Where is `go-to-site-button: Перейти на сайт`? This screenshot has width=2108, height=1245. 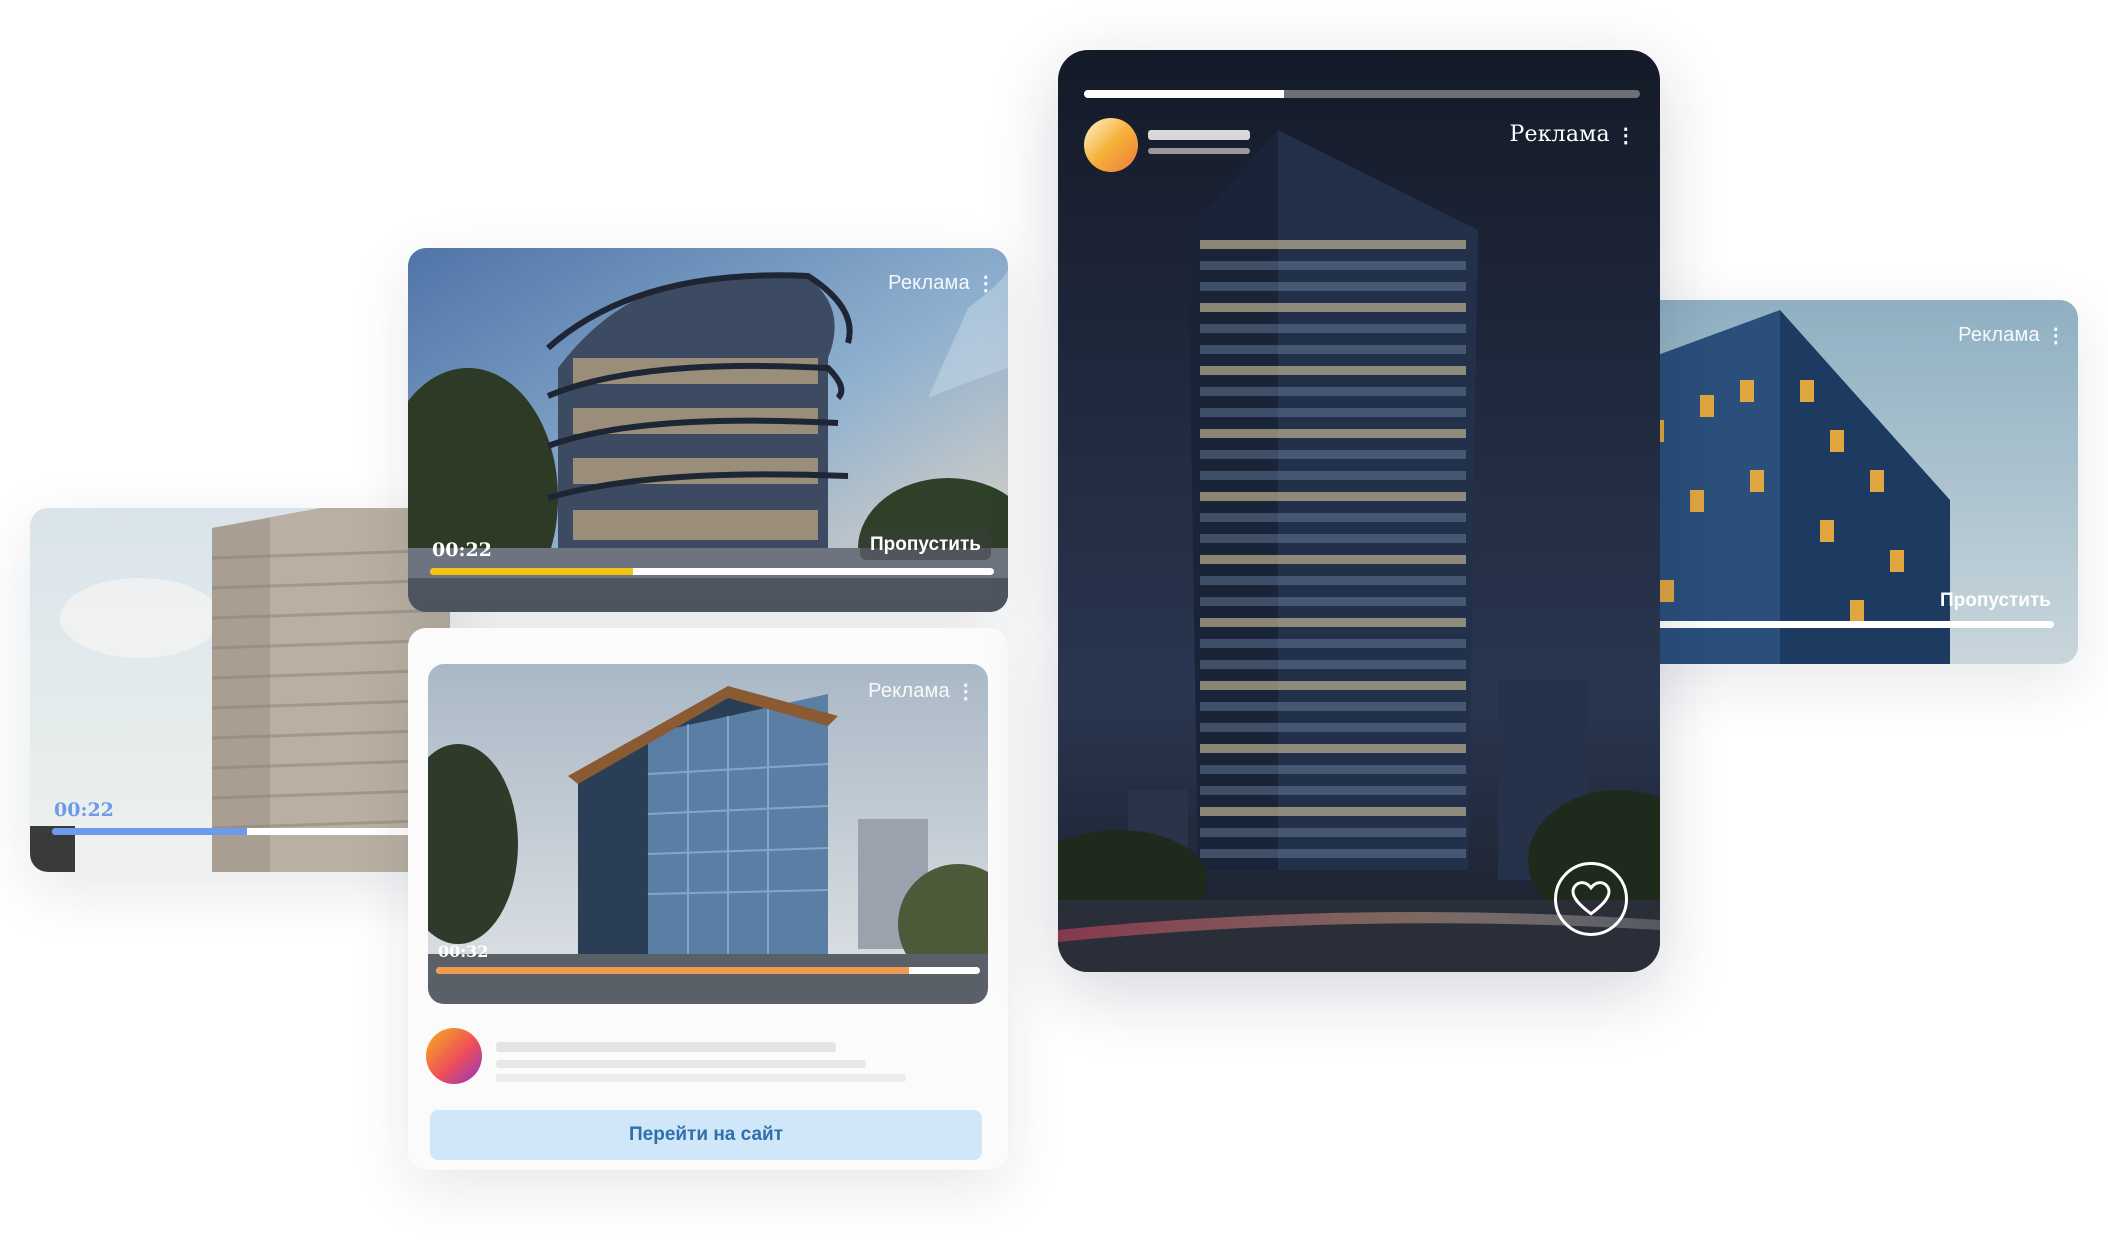 go-to-site-button: Перейти на сайт is located at coordinates (706, 1135).